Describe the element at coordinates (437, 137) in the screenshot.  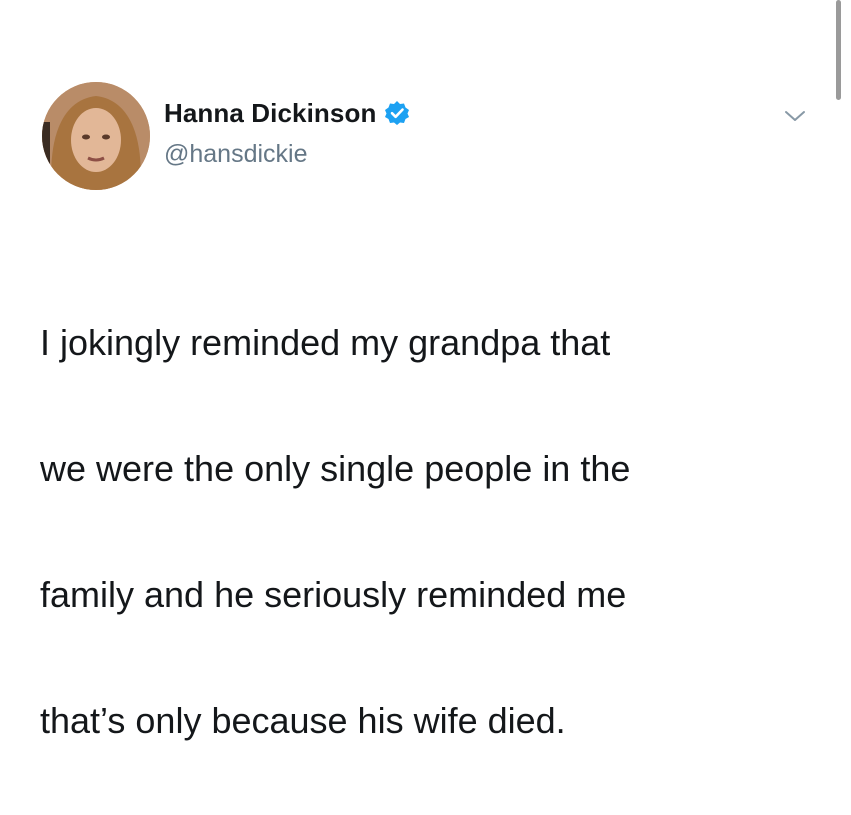
I see `tweet-header: Hanna Dickinson @hansdickie` at that location.